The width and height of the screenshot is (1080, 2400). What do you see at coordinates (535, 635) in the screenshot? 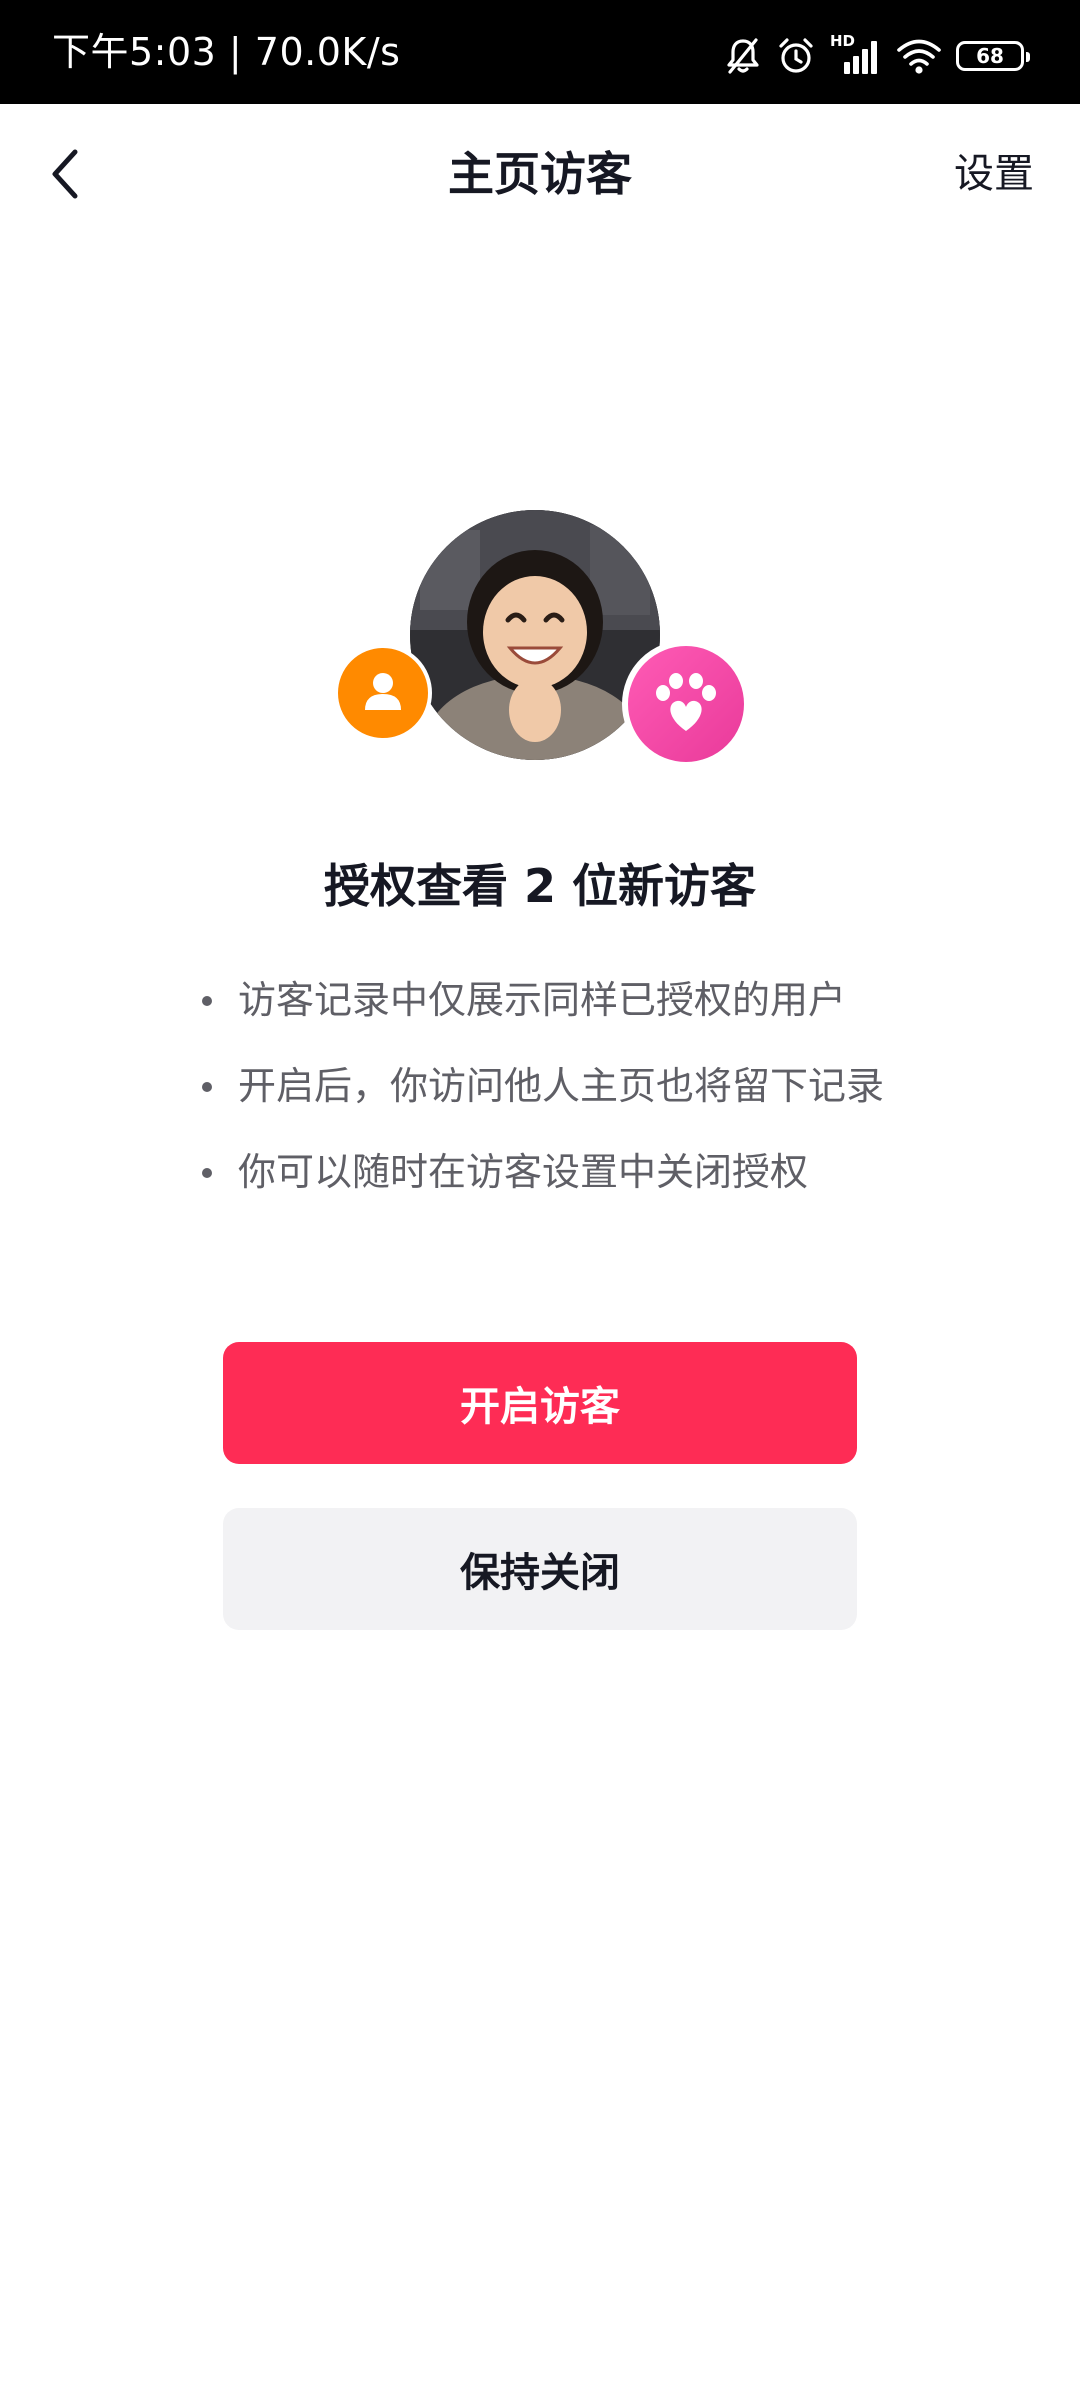
I see `user-photo-avatar` at bounding box center [535, 635].